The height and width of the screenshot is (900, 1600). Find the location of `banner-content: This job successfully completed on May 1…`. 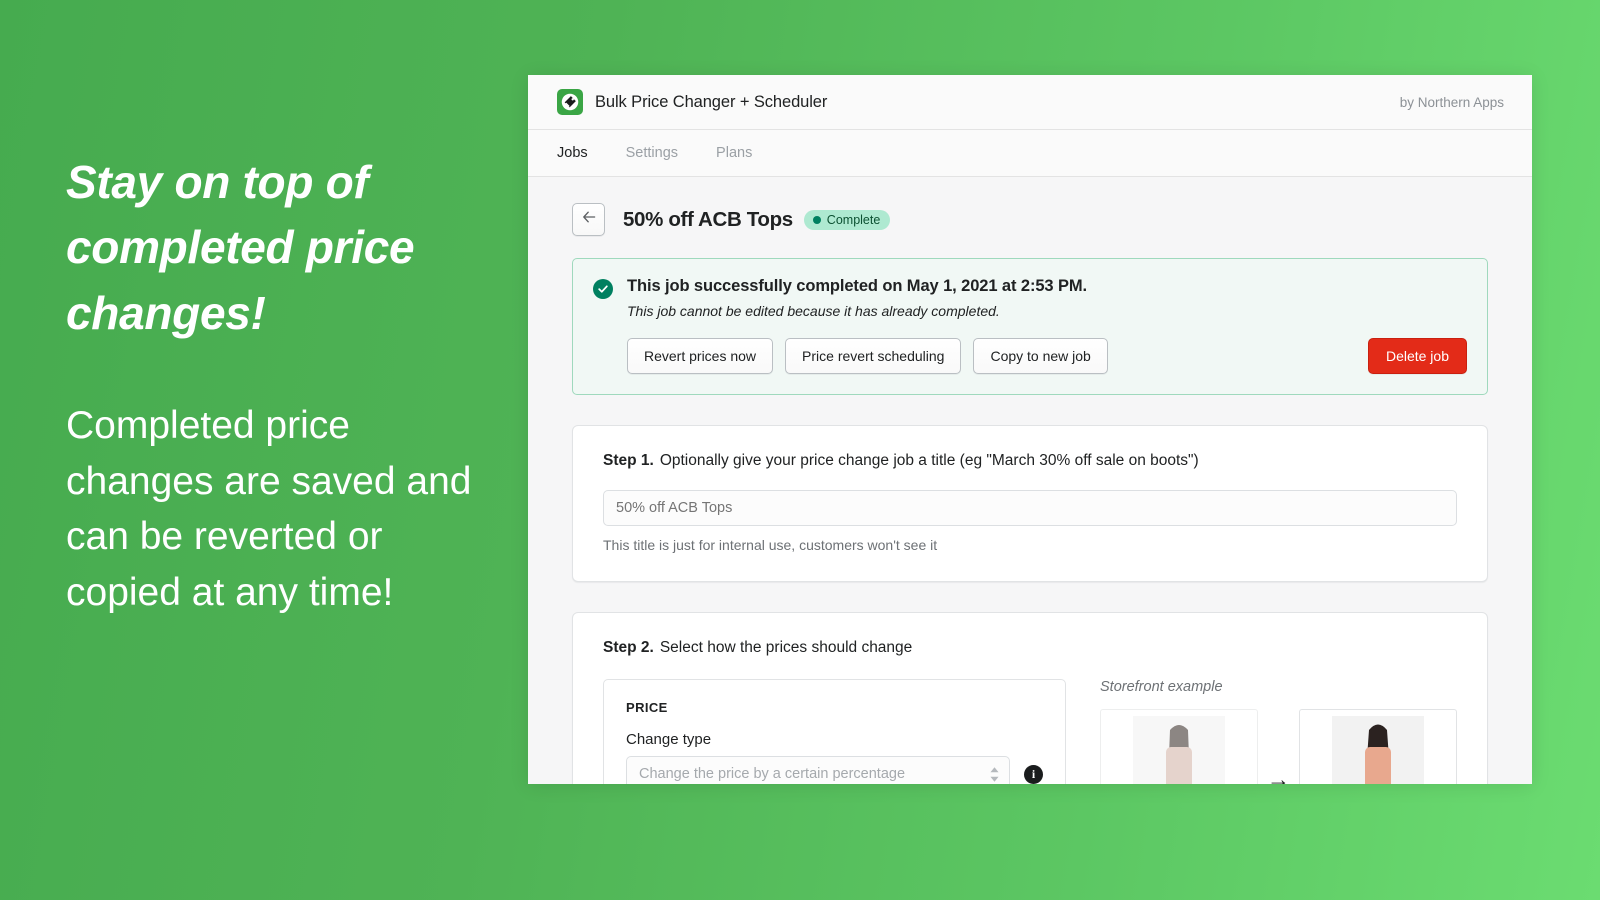

banner-content: This job successfully completed on May 1… is located at coordinates (1047, 325).